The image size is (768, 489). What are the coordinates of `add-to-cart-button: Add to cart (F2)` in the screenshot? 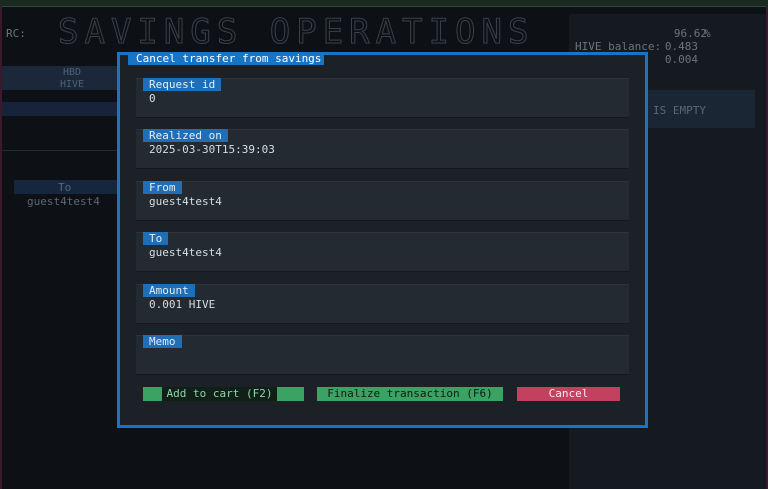 It's located at (223, 394).